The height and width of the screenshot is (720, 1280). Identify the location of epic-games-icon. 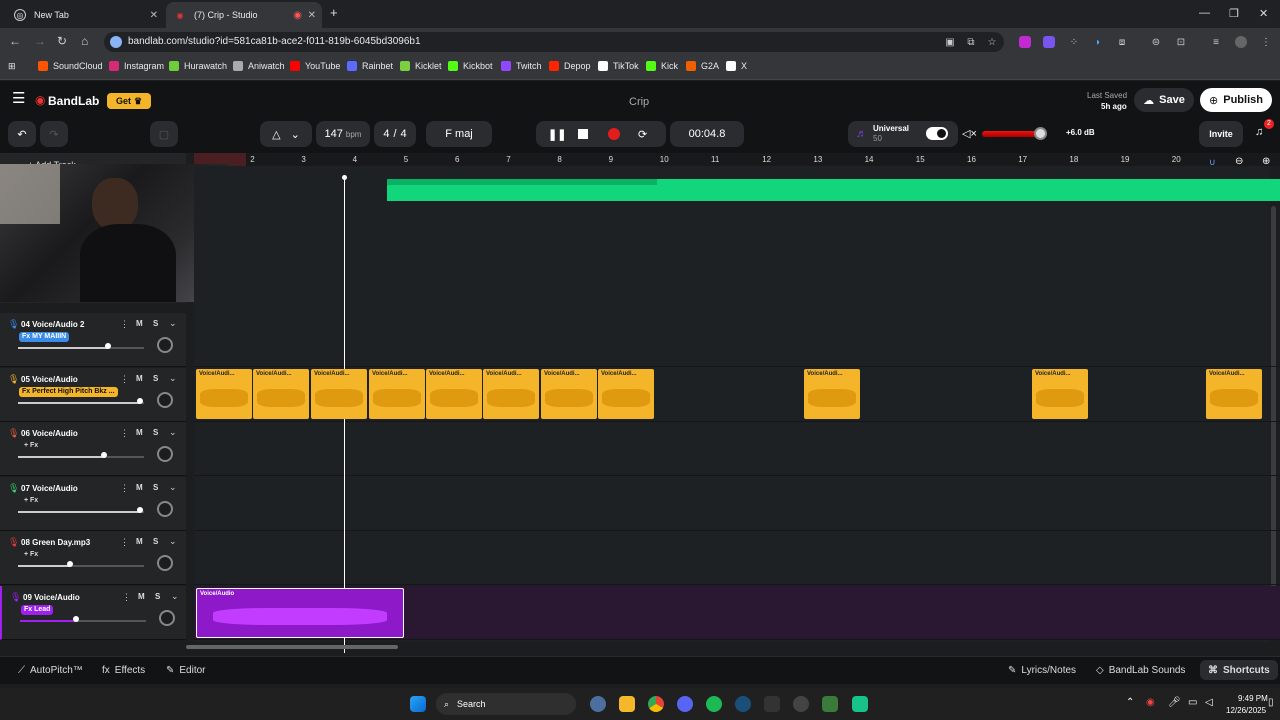
(772, 704).